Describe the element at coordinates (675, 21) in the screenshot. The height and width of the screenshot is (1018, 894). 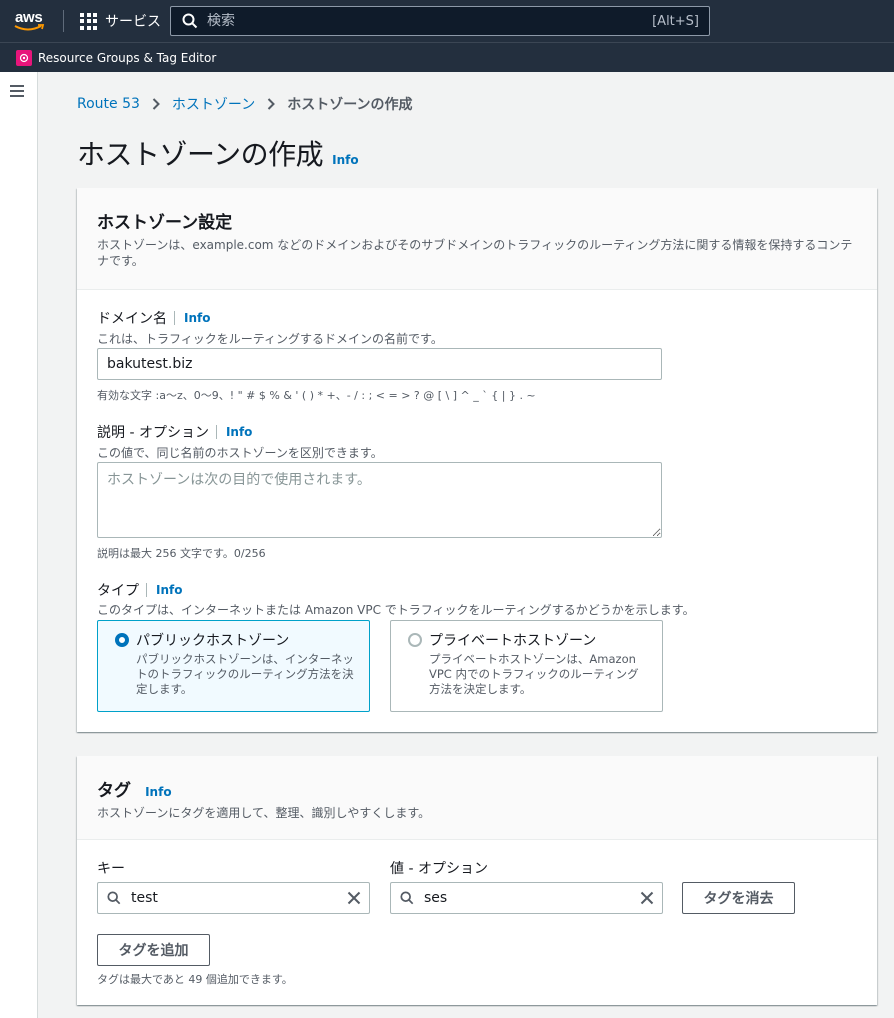
I see `search-shortcut-hint: [Alt+S]` at that location.